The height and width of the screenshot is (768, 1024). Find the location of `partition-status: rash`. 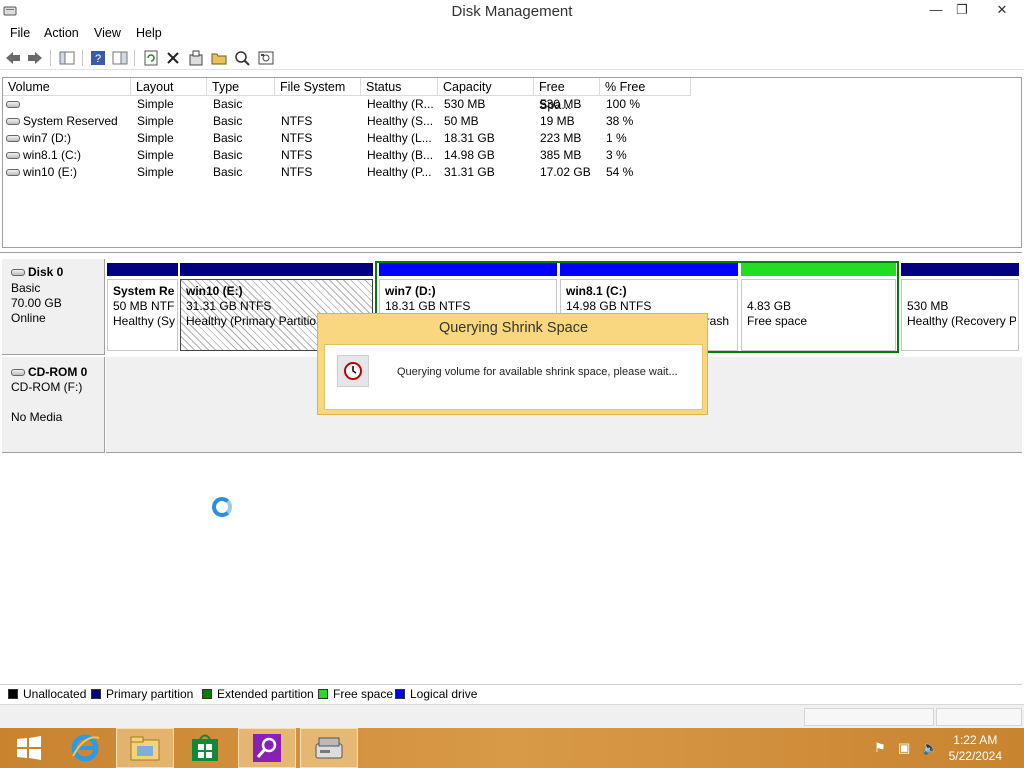

partition-status: rash is located at coordinates (717, 321).